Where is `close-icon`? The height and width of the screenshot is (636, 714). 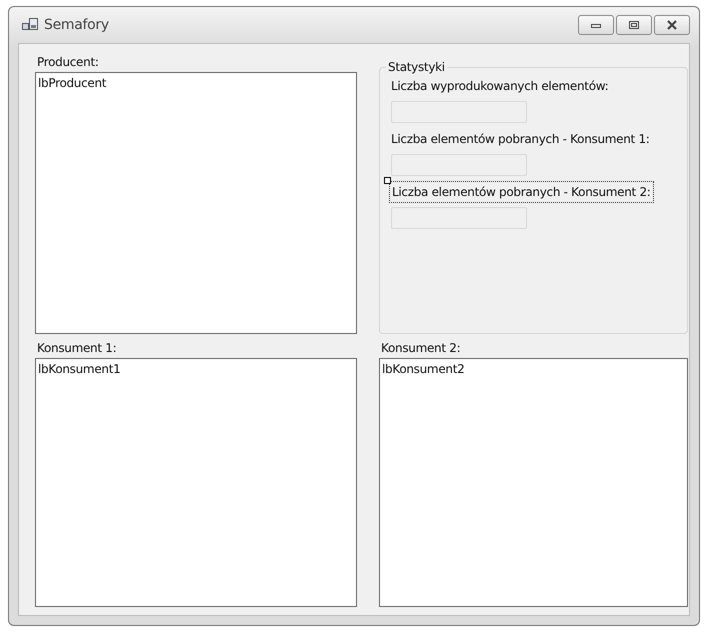
close-icon is located at coordinates (672, 25).